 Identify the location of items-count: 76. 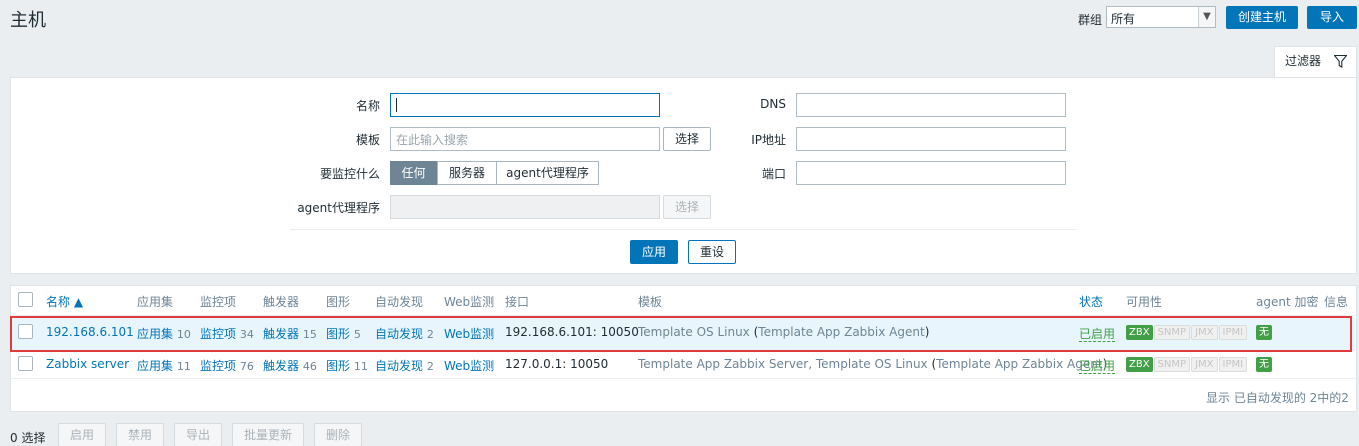
(246, 366).